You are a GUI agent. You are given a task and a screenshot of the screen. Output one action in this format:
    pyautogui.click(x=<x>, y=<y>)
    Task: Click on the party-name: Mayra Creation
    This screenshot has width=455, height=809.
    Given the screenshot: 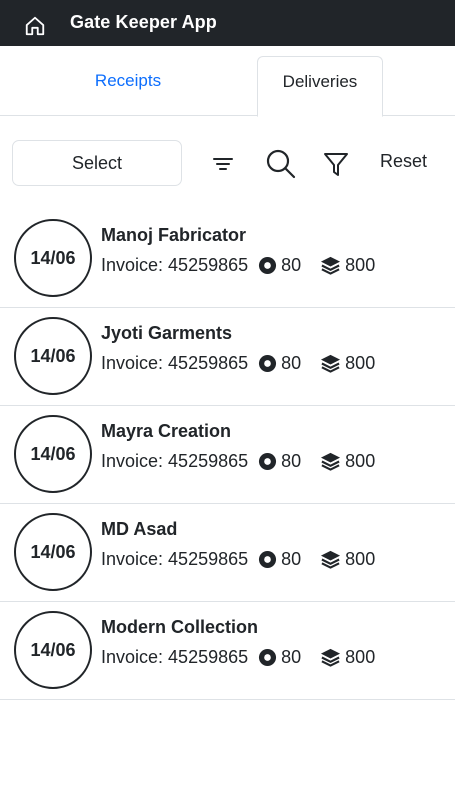 What is the action you would take?
    pyautogui.click(x=166, y=431)
    